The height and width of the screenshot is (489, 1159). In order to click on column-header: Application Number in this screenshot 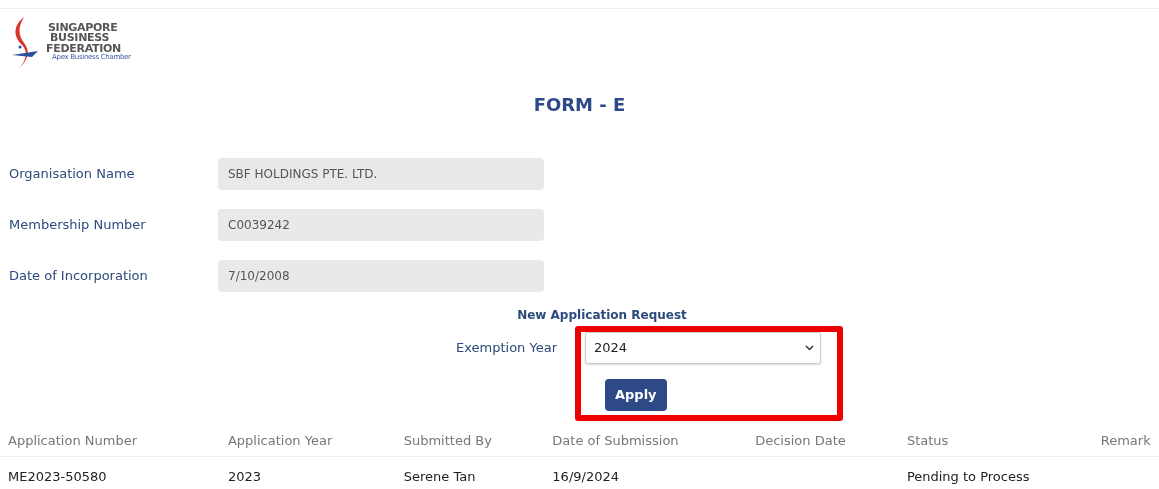, I will do `click(110, 440)`.